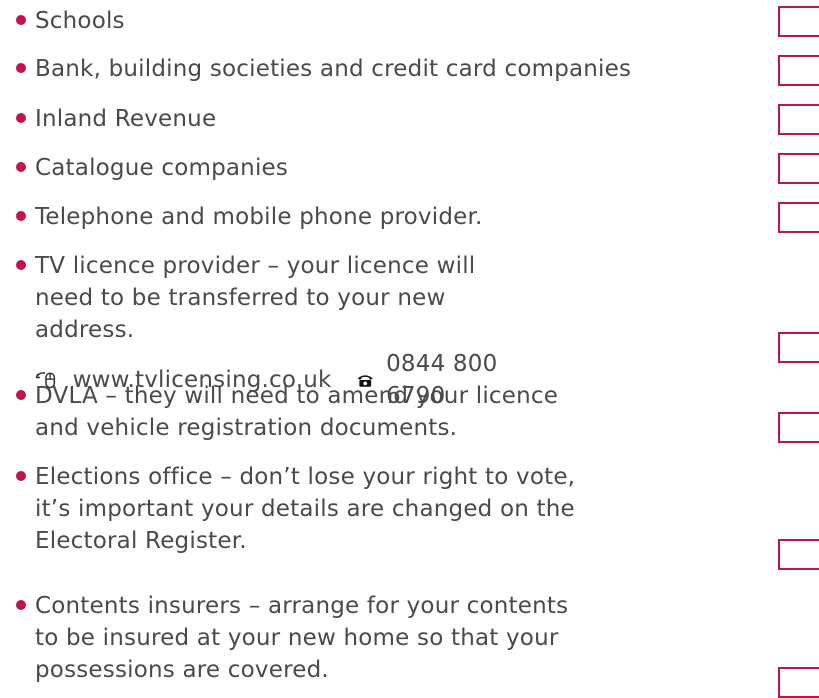  What do you see at coordinates (798, 119) in the screenshot?
I see `checkbox-inland-revenue` at bounding box center [798, 119].